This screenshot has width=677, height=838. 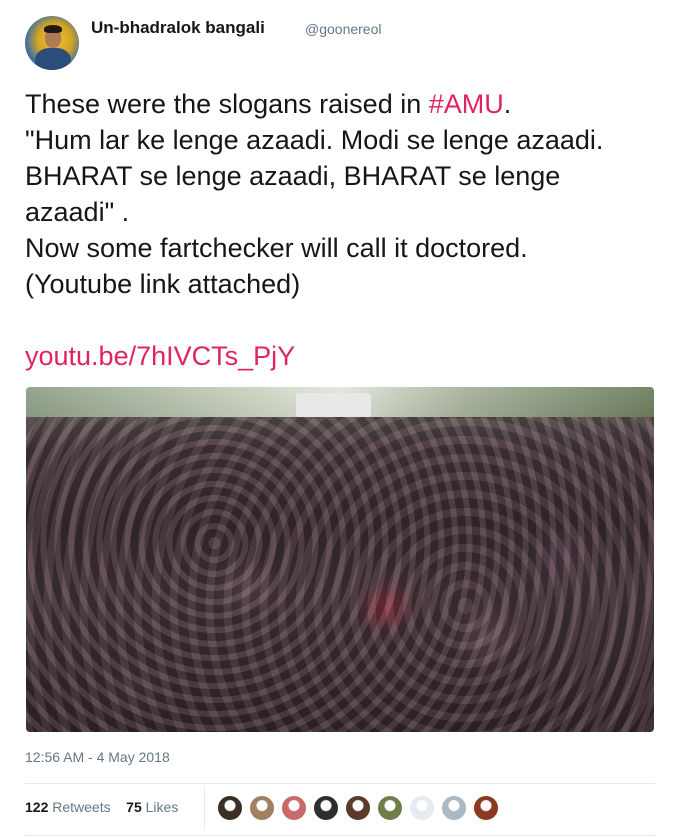 I want to click on divider-top, so click(x=340, y=783).